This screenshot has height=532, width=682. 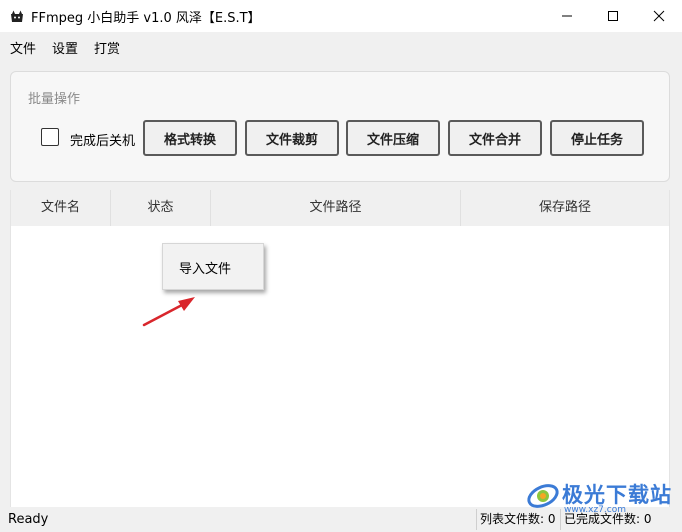 I want to click on maximize-icon, so click(x=613, y=16).